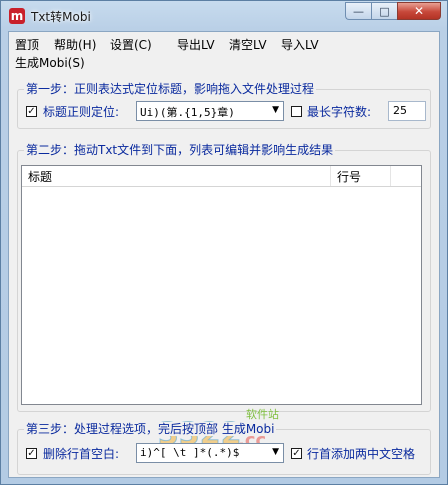 This screenshot has width=448, height=485. I want to click on title-regex-checkbox: ✓, so click(31, 111).